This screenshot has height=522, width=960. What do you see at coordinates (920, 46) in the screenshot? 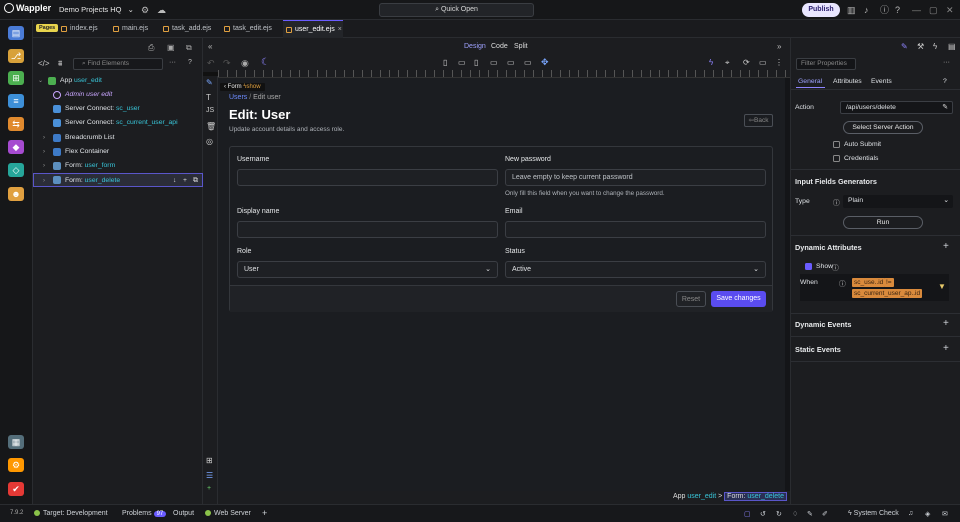
I see `wand-icon: ⚒` at bounding box center [920, 46].